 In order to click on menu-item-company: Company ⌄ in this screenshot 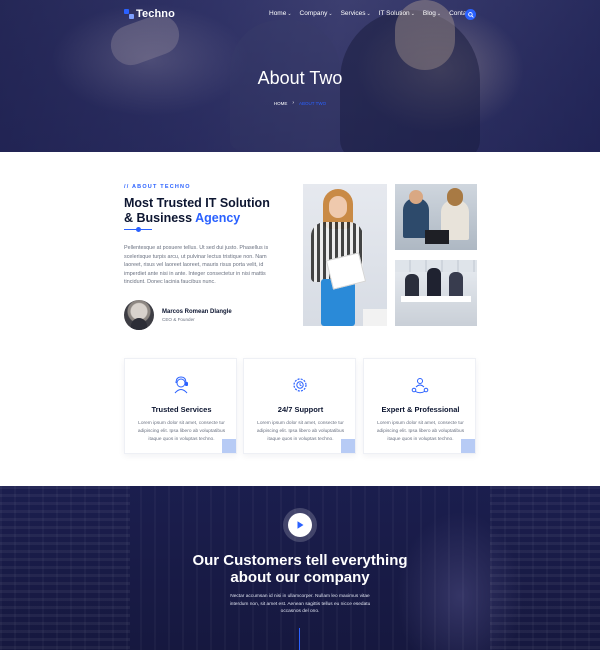, I will do `click(316, 13)`.